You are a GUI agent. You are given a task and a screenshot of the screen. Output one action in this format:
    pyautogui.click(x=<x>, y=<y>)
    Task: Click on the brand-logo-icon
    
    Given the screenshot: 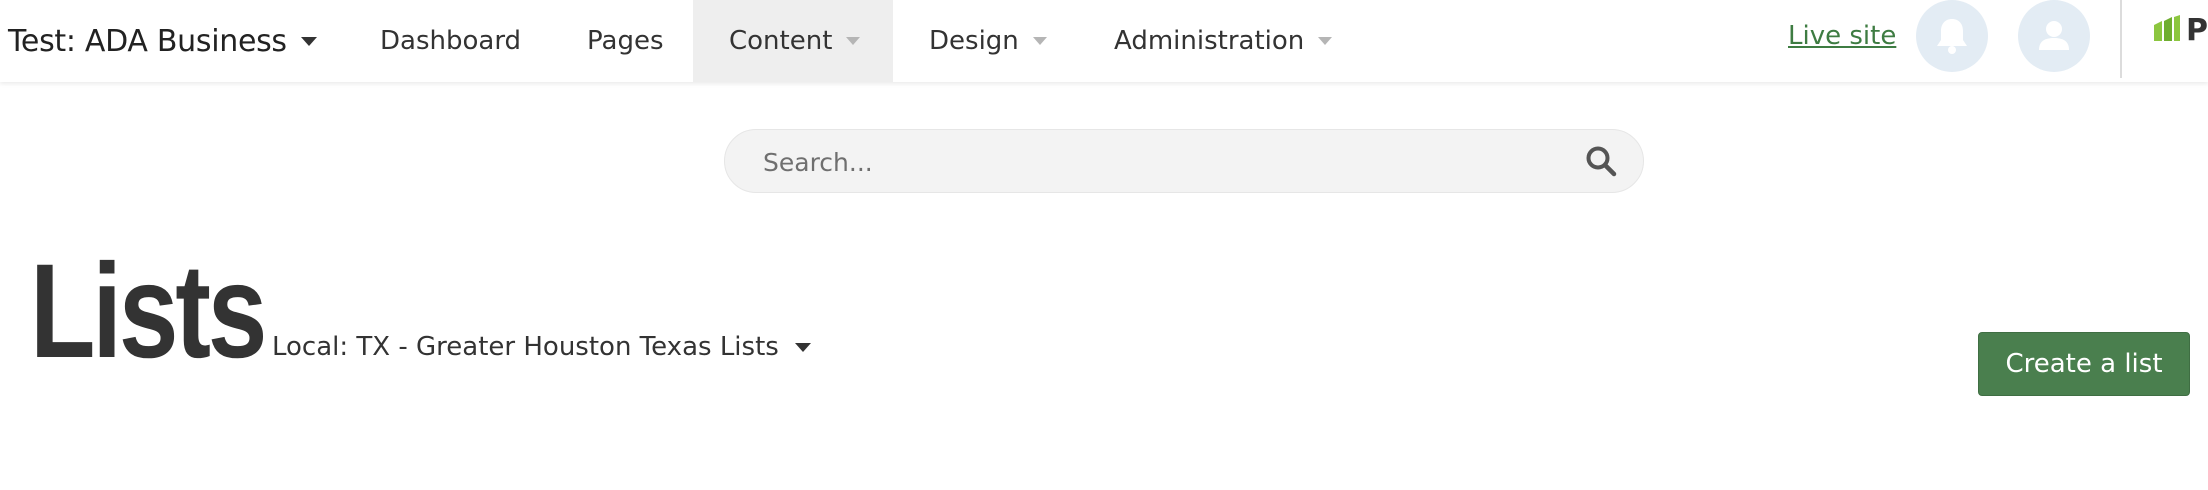 What is the action you would take?
    pyautogui.click(x=2167, y=28)
    